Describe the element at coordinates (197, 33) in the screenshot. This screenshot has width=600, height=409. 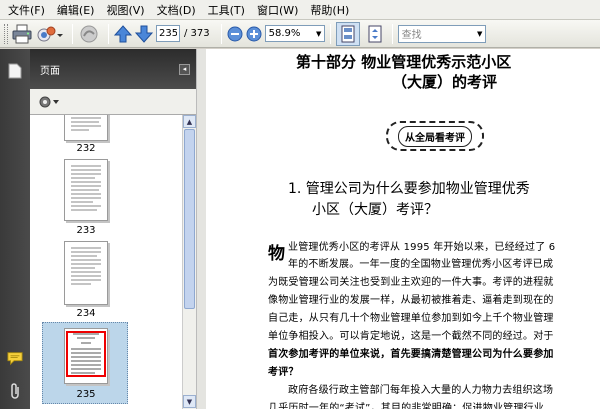
I see `page-total: / 373` at that location.